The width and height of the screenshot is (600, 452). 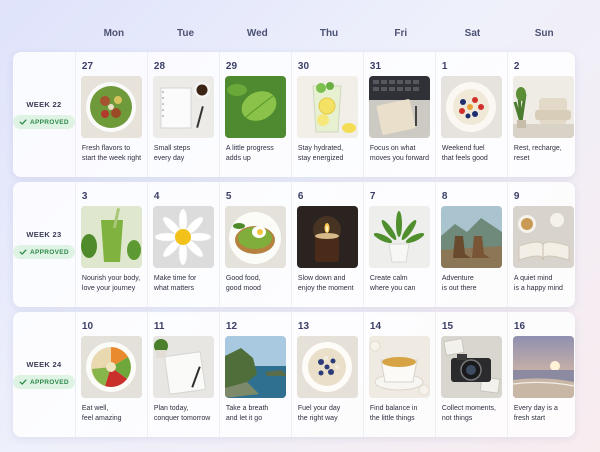 What do you see at coordinates (399, 153) in the screenshot?
I see `day-caption: Focus on what moves you forward` at bounding box center [399, 153].